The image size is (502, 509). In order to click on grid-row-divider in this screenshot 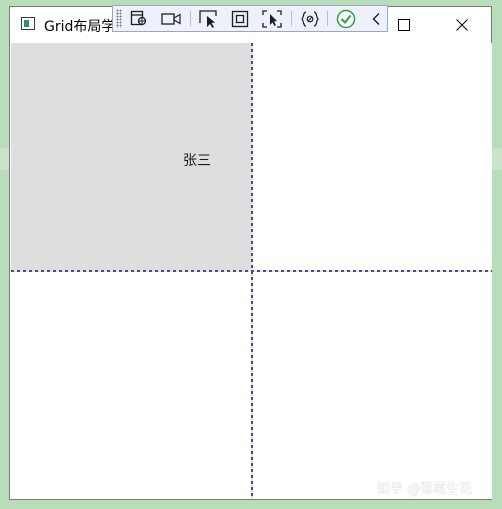, I will do `click(251, 271)`.